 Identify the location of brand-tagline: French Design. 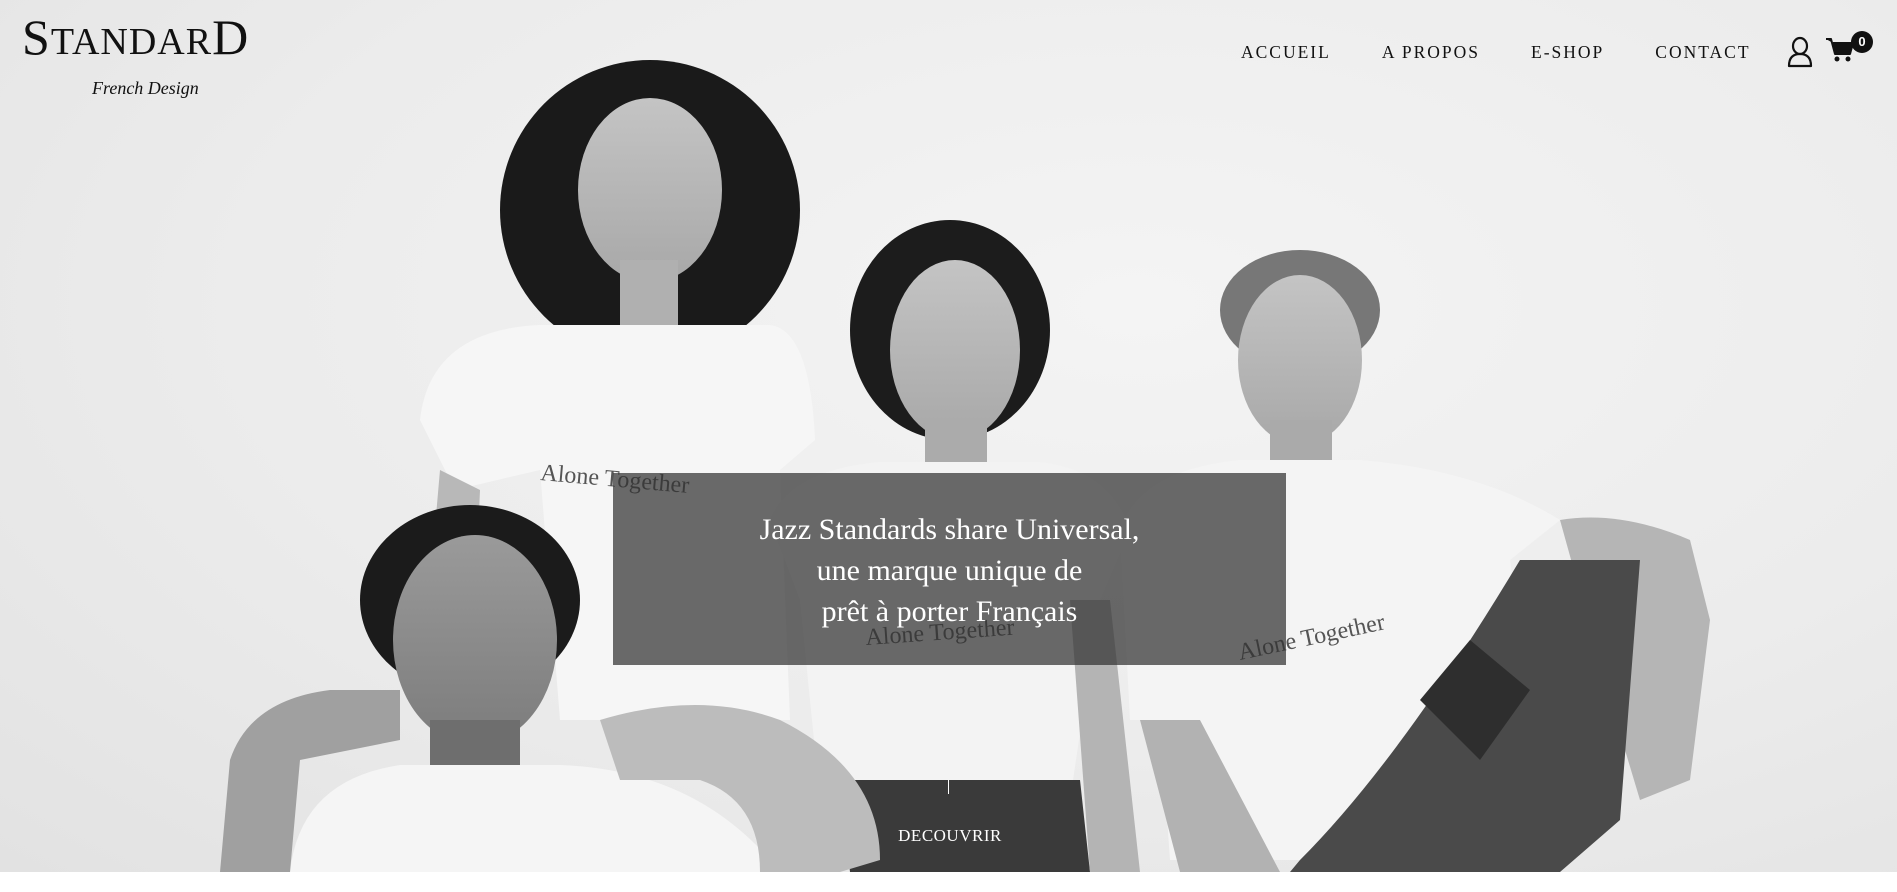
(145, 88).